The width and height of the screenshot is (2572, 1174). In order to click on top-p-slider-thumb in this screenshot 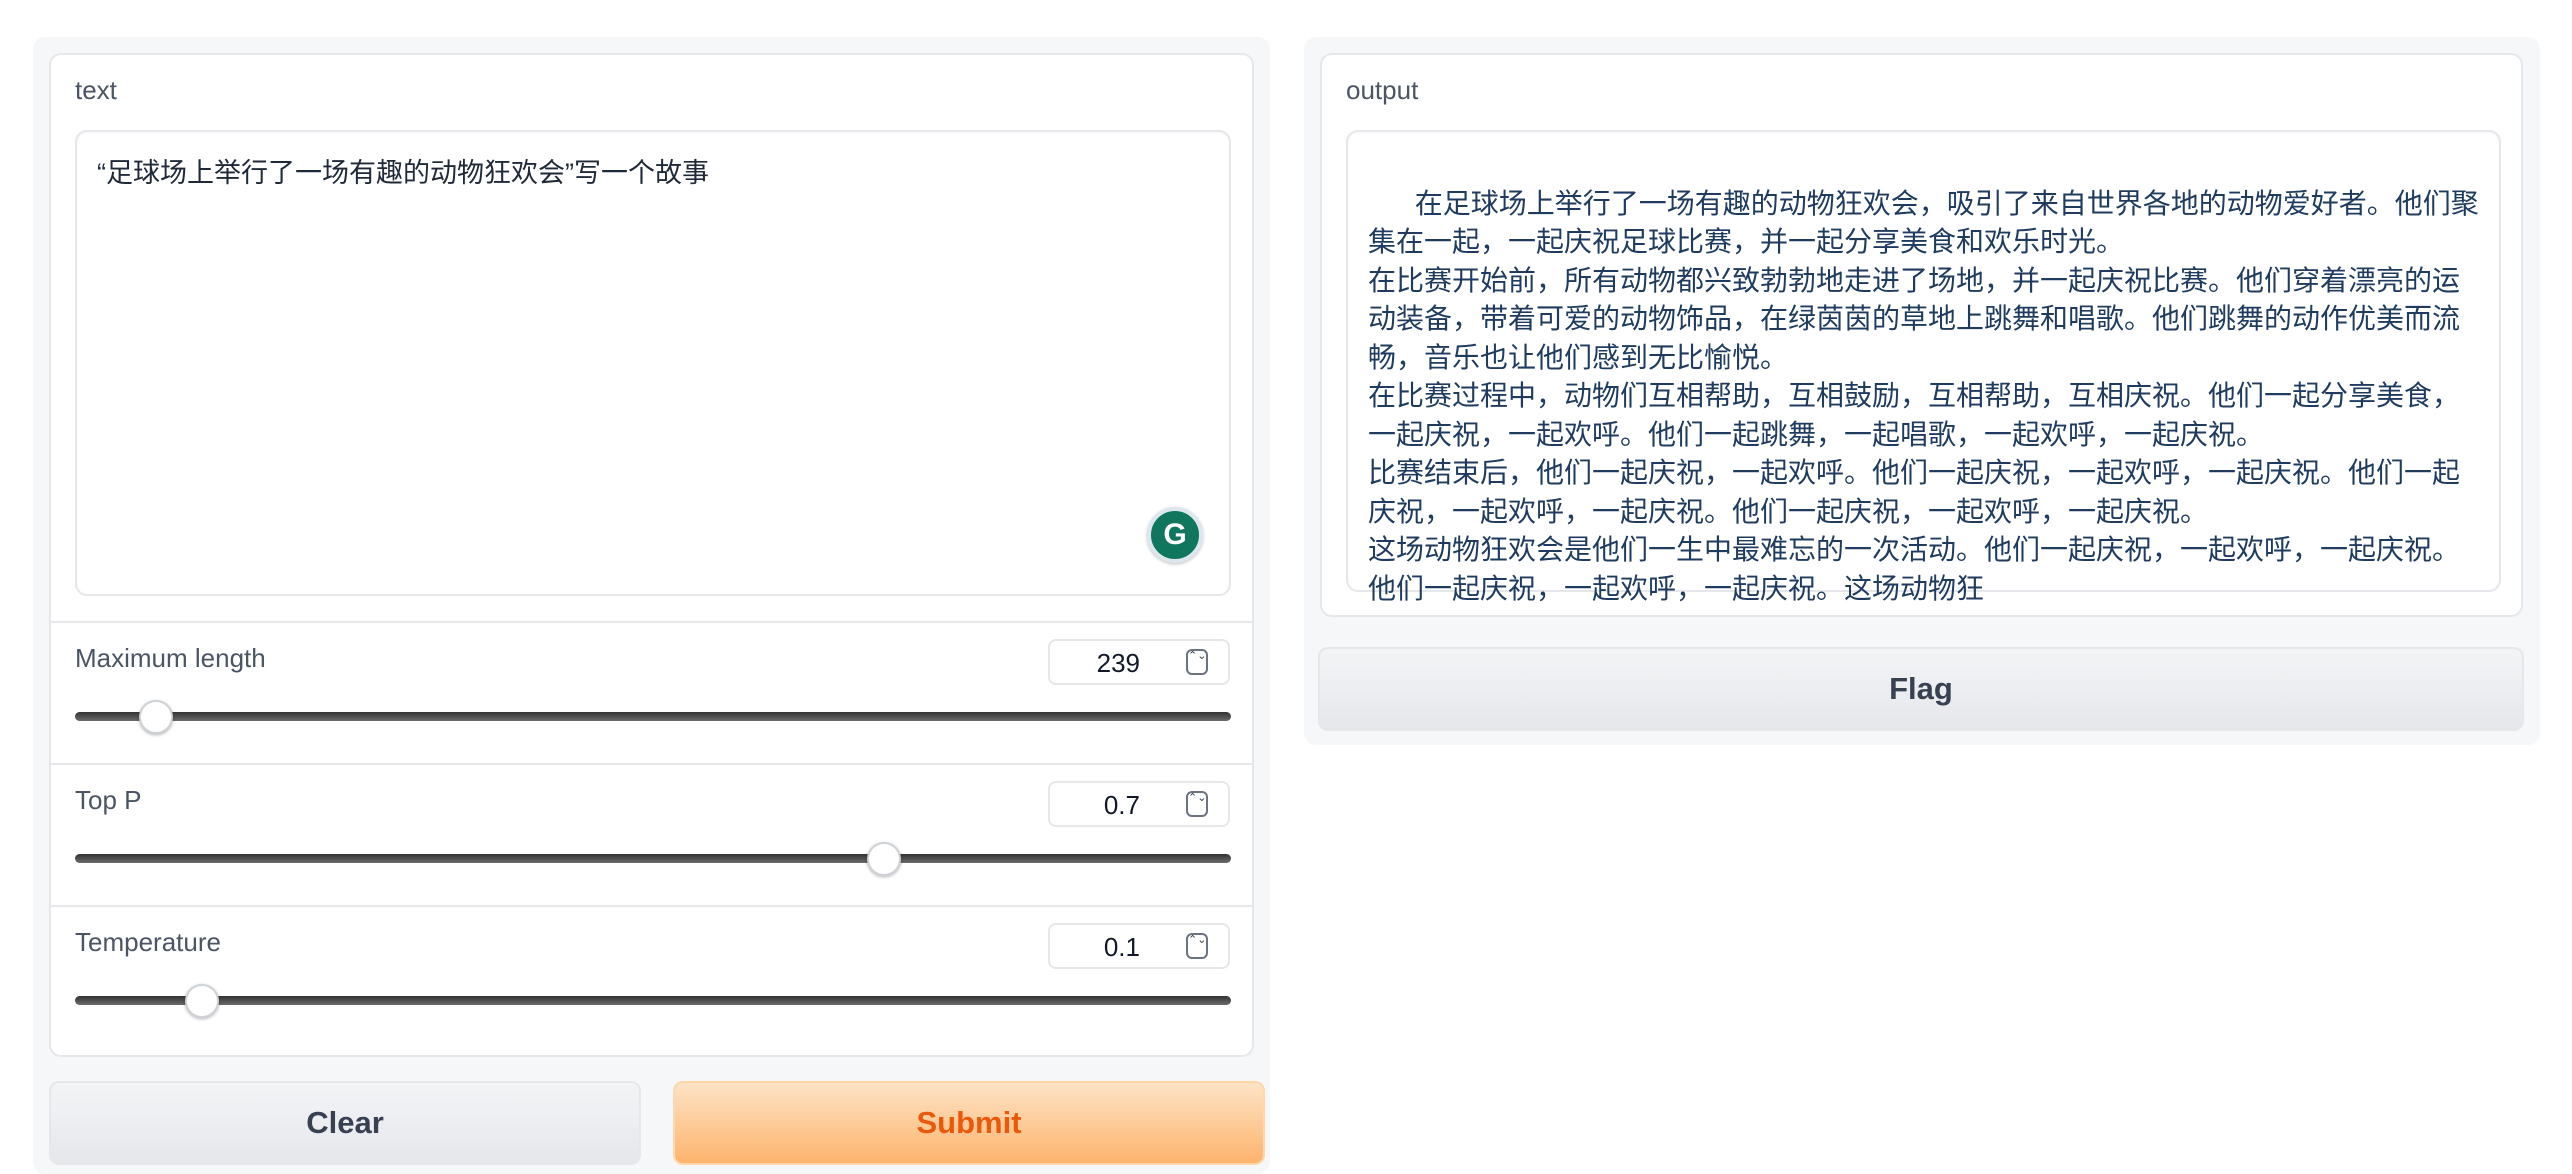, I will do `click(884, 859)`.